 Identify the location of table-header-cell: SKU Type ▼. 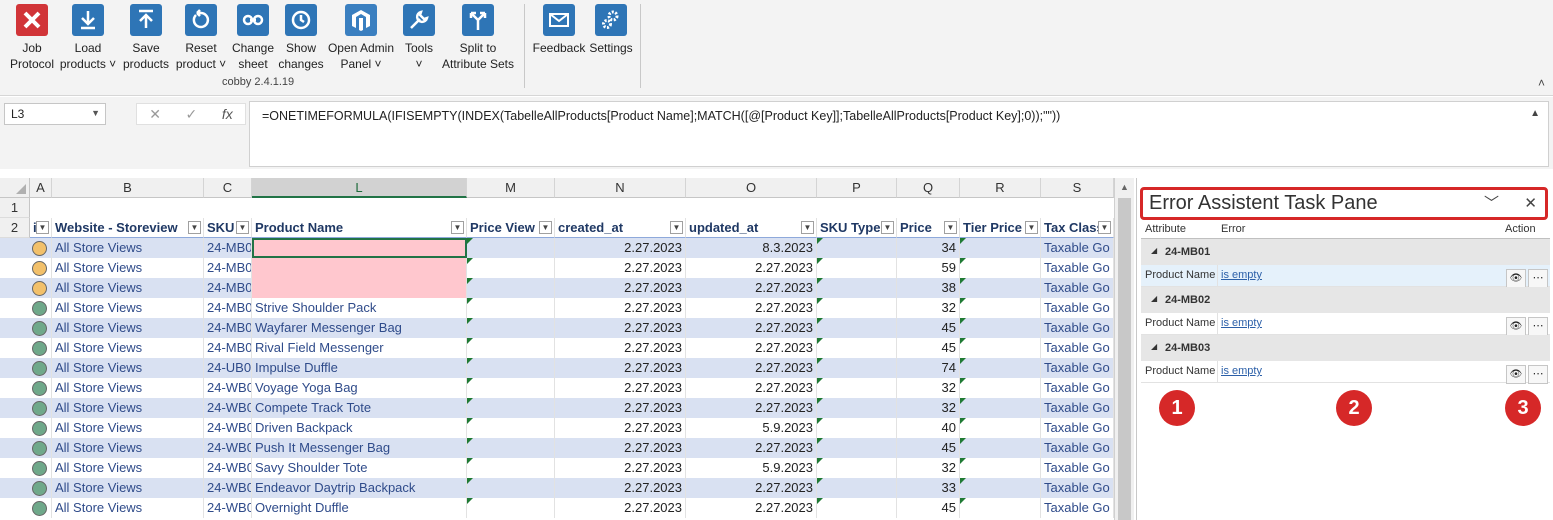
(857, 228).